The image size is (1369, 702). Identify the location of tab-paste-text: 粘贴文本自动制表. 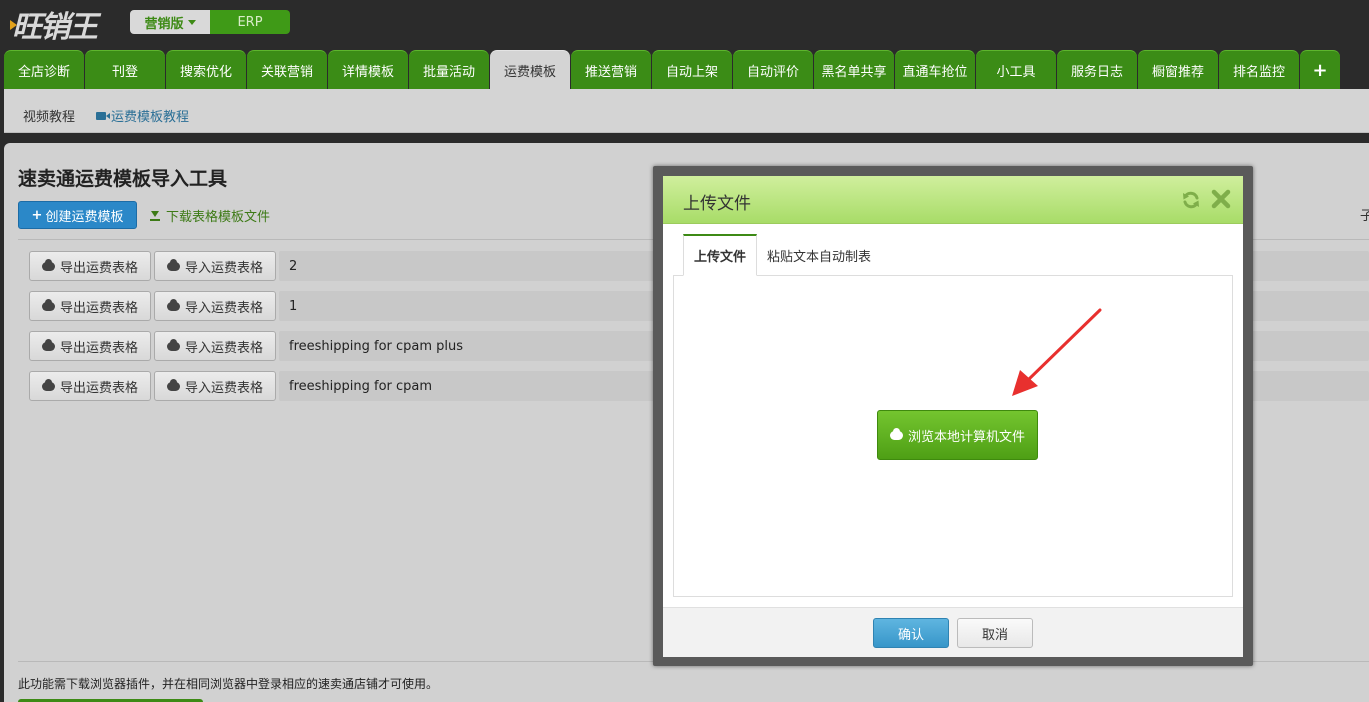
(819, 255).